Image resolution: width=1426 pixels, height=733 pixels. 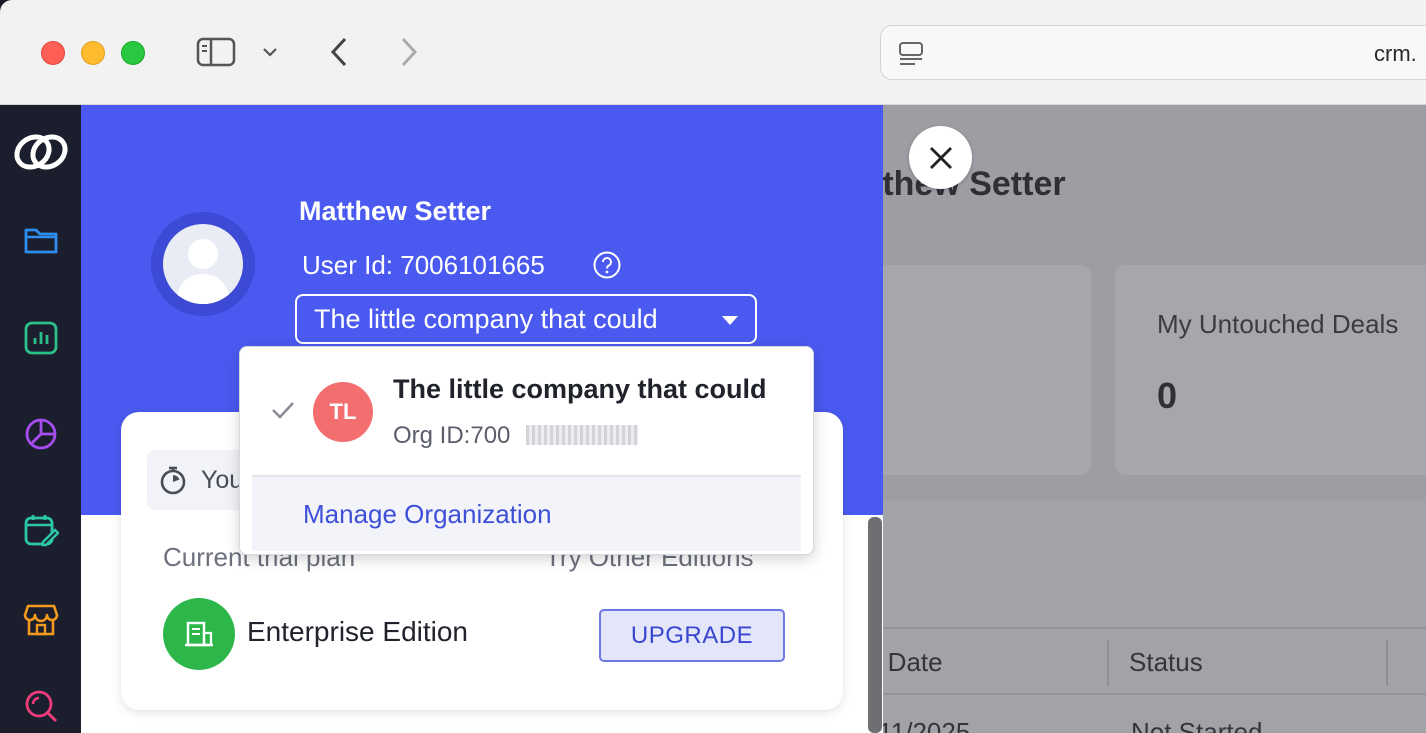 I want to click on address-bar: crm., so click(x=1153, y=52).